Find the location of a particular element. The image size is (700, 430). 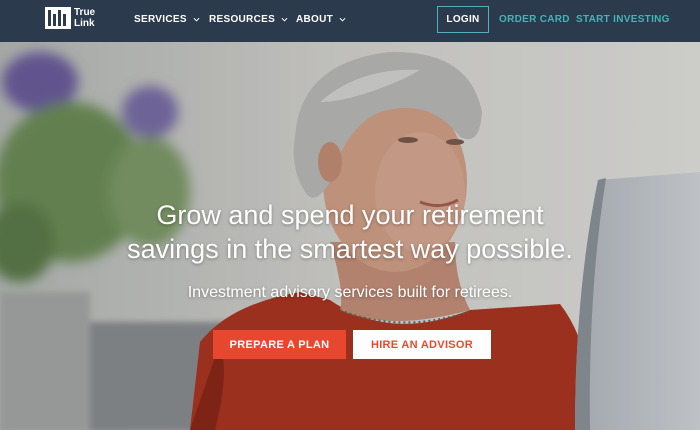

logo-line-1: True is located at coordinates (85, 12).